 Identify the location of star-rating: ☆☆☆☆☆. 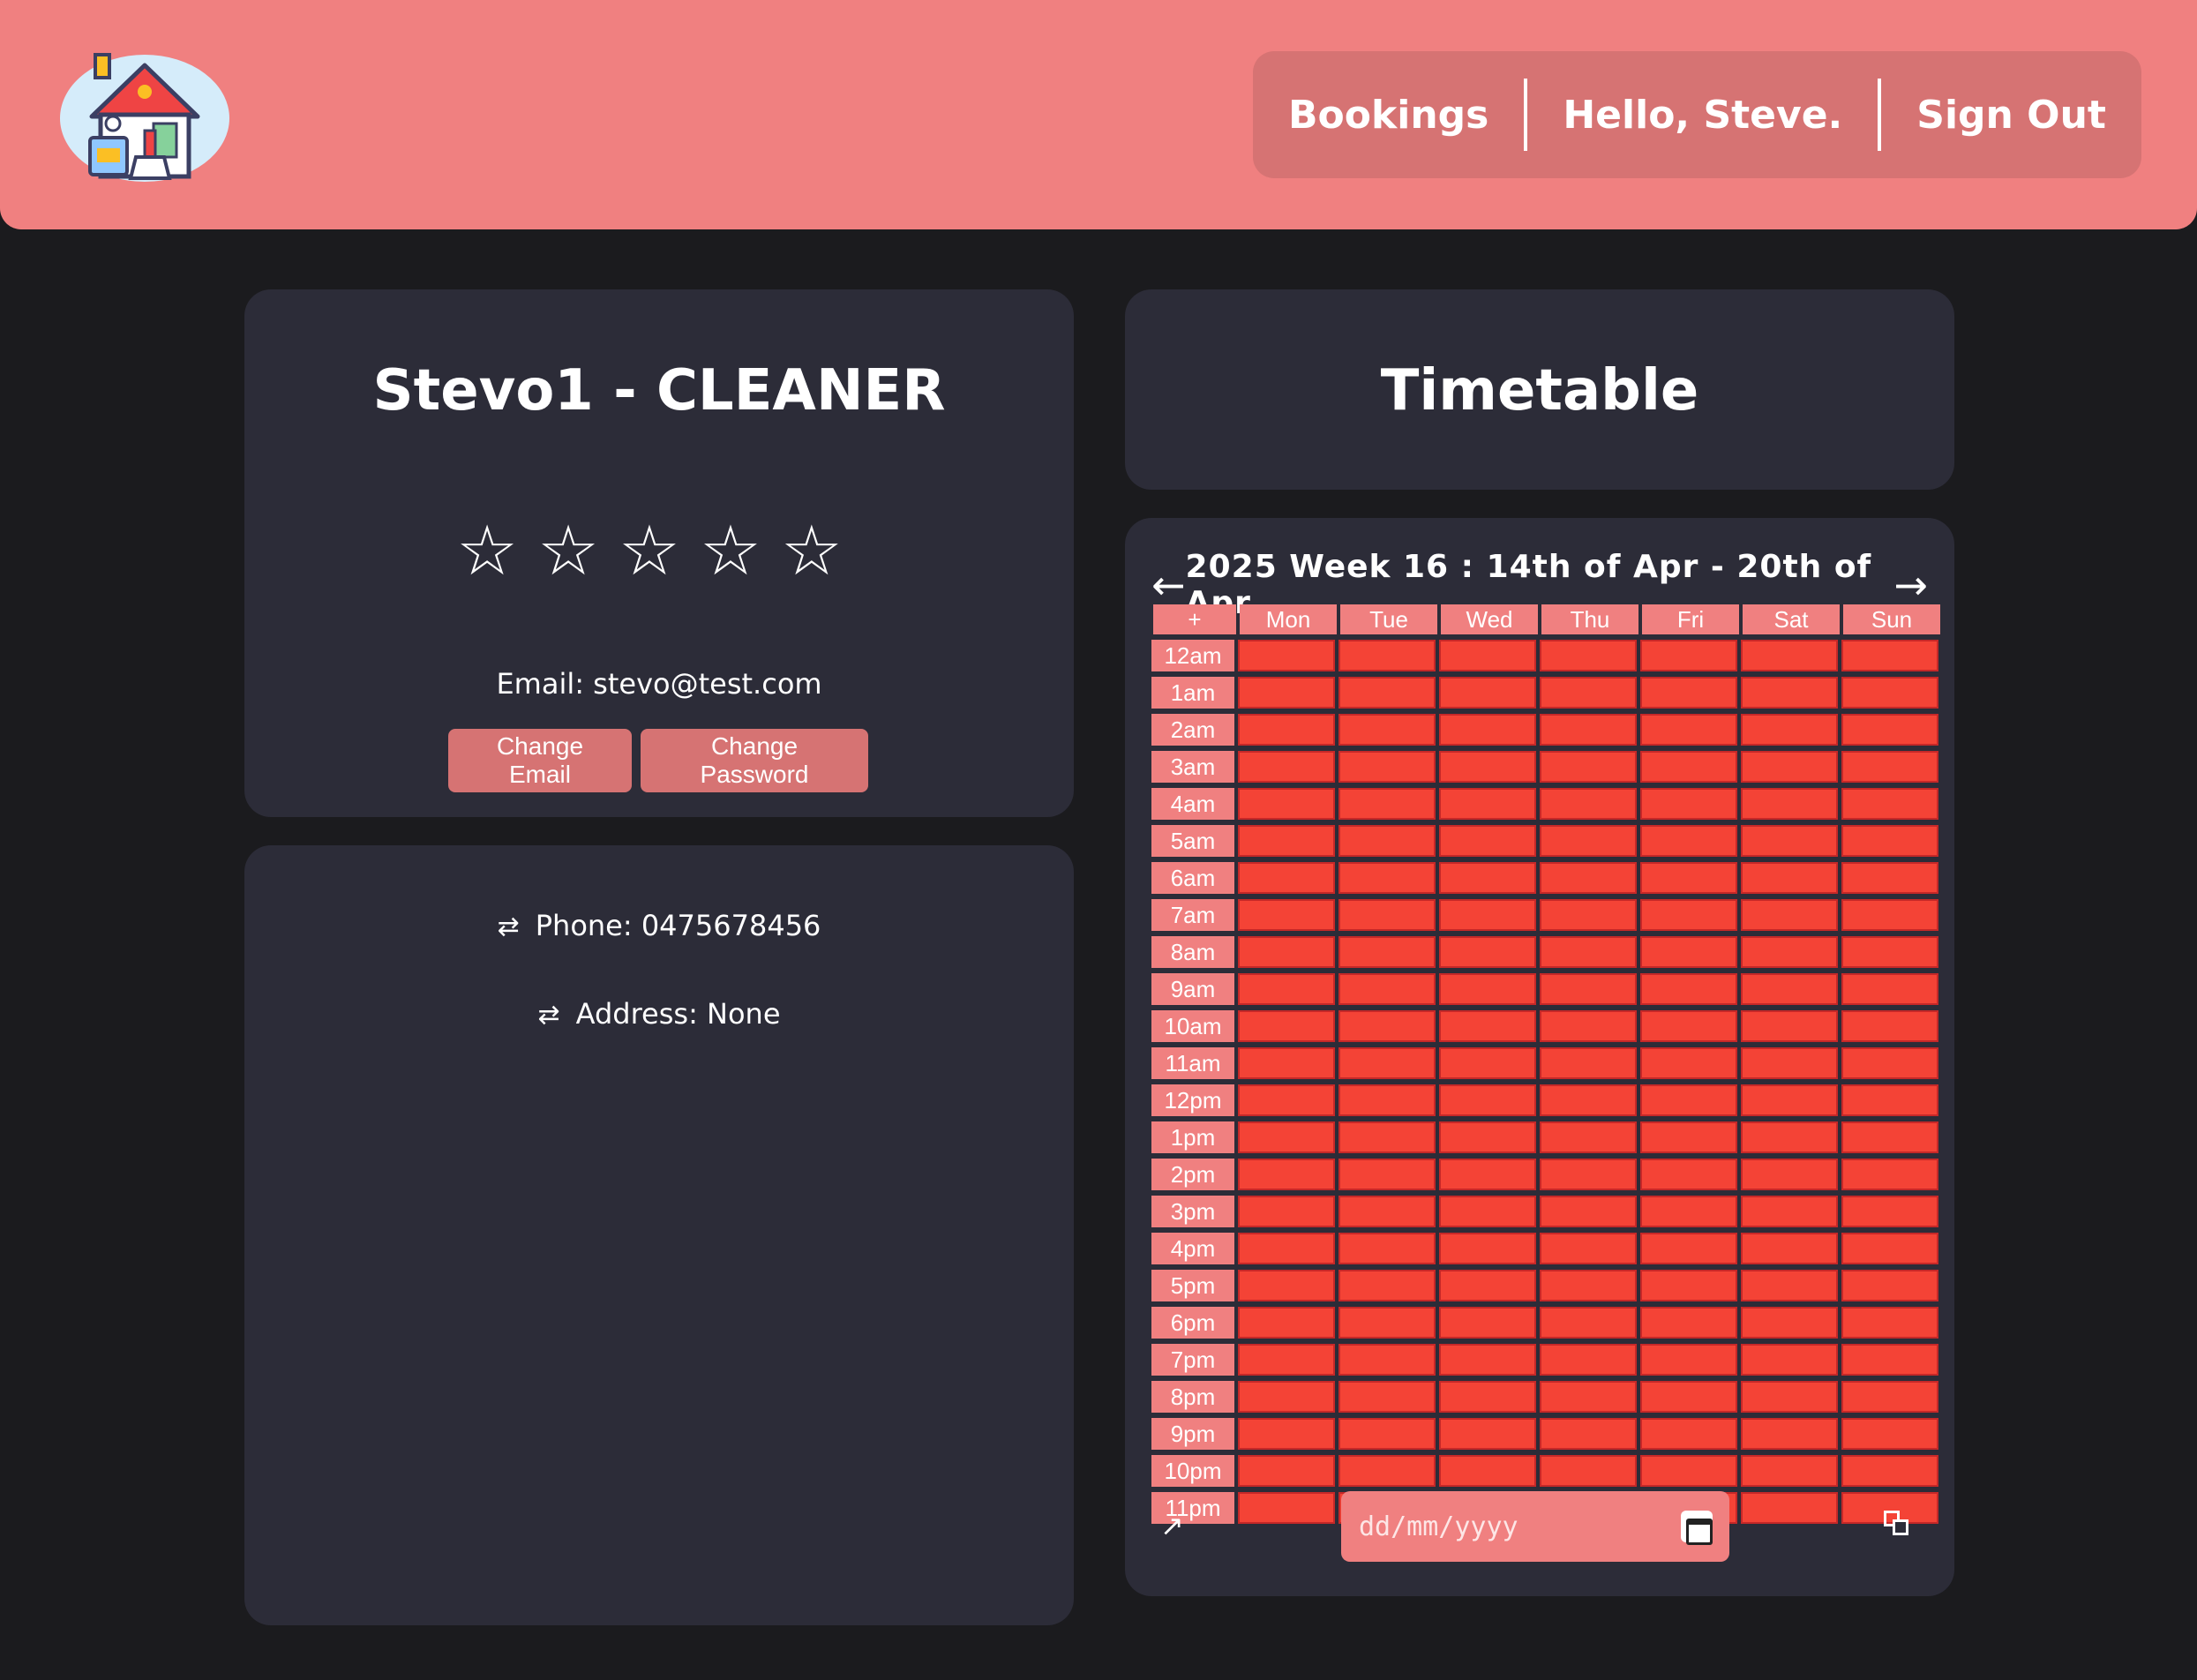
(659, 551).